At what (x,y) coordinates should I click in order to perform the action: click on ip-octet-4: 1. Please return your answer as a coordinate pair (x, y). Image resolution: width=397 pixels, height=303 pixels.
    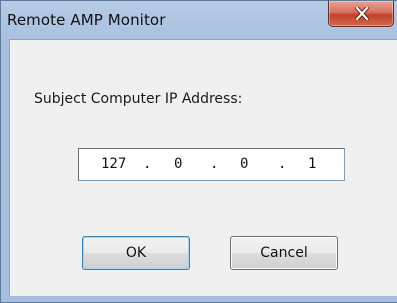
    Looking at the image, I should click on (312, 164).